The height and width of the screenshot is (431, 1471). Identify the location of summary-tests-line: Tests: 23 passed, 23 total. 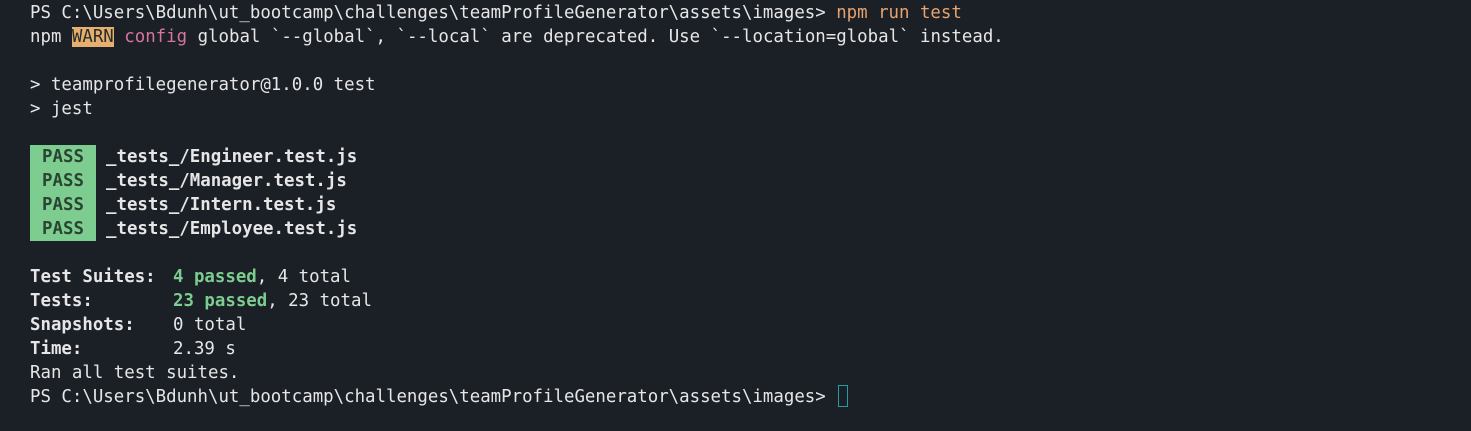
(750, 301).